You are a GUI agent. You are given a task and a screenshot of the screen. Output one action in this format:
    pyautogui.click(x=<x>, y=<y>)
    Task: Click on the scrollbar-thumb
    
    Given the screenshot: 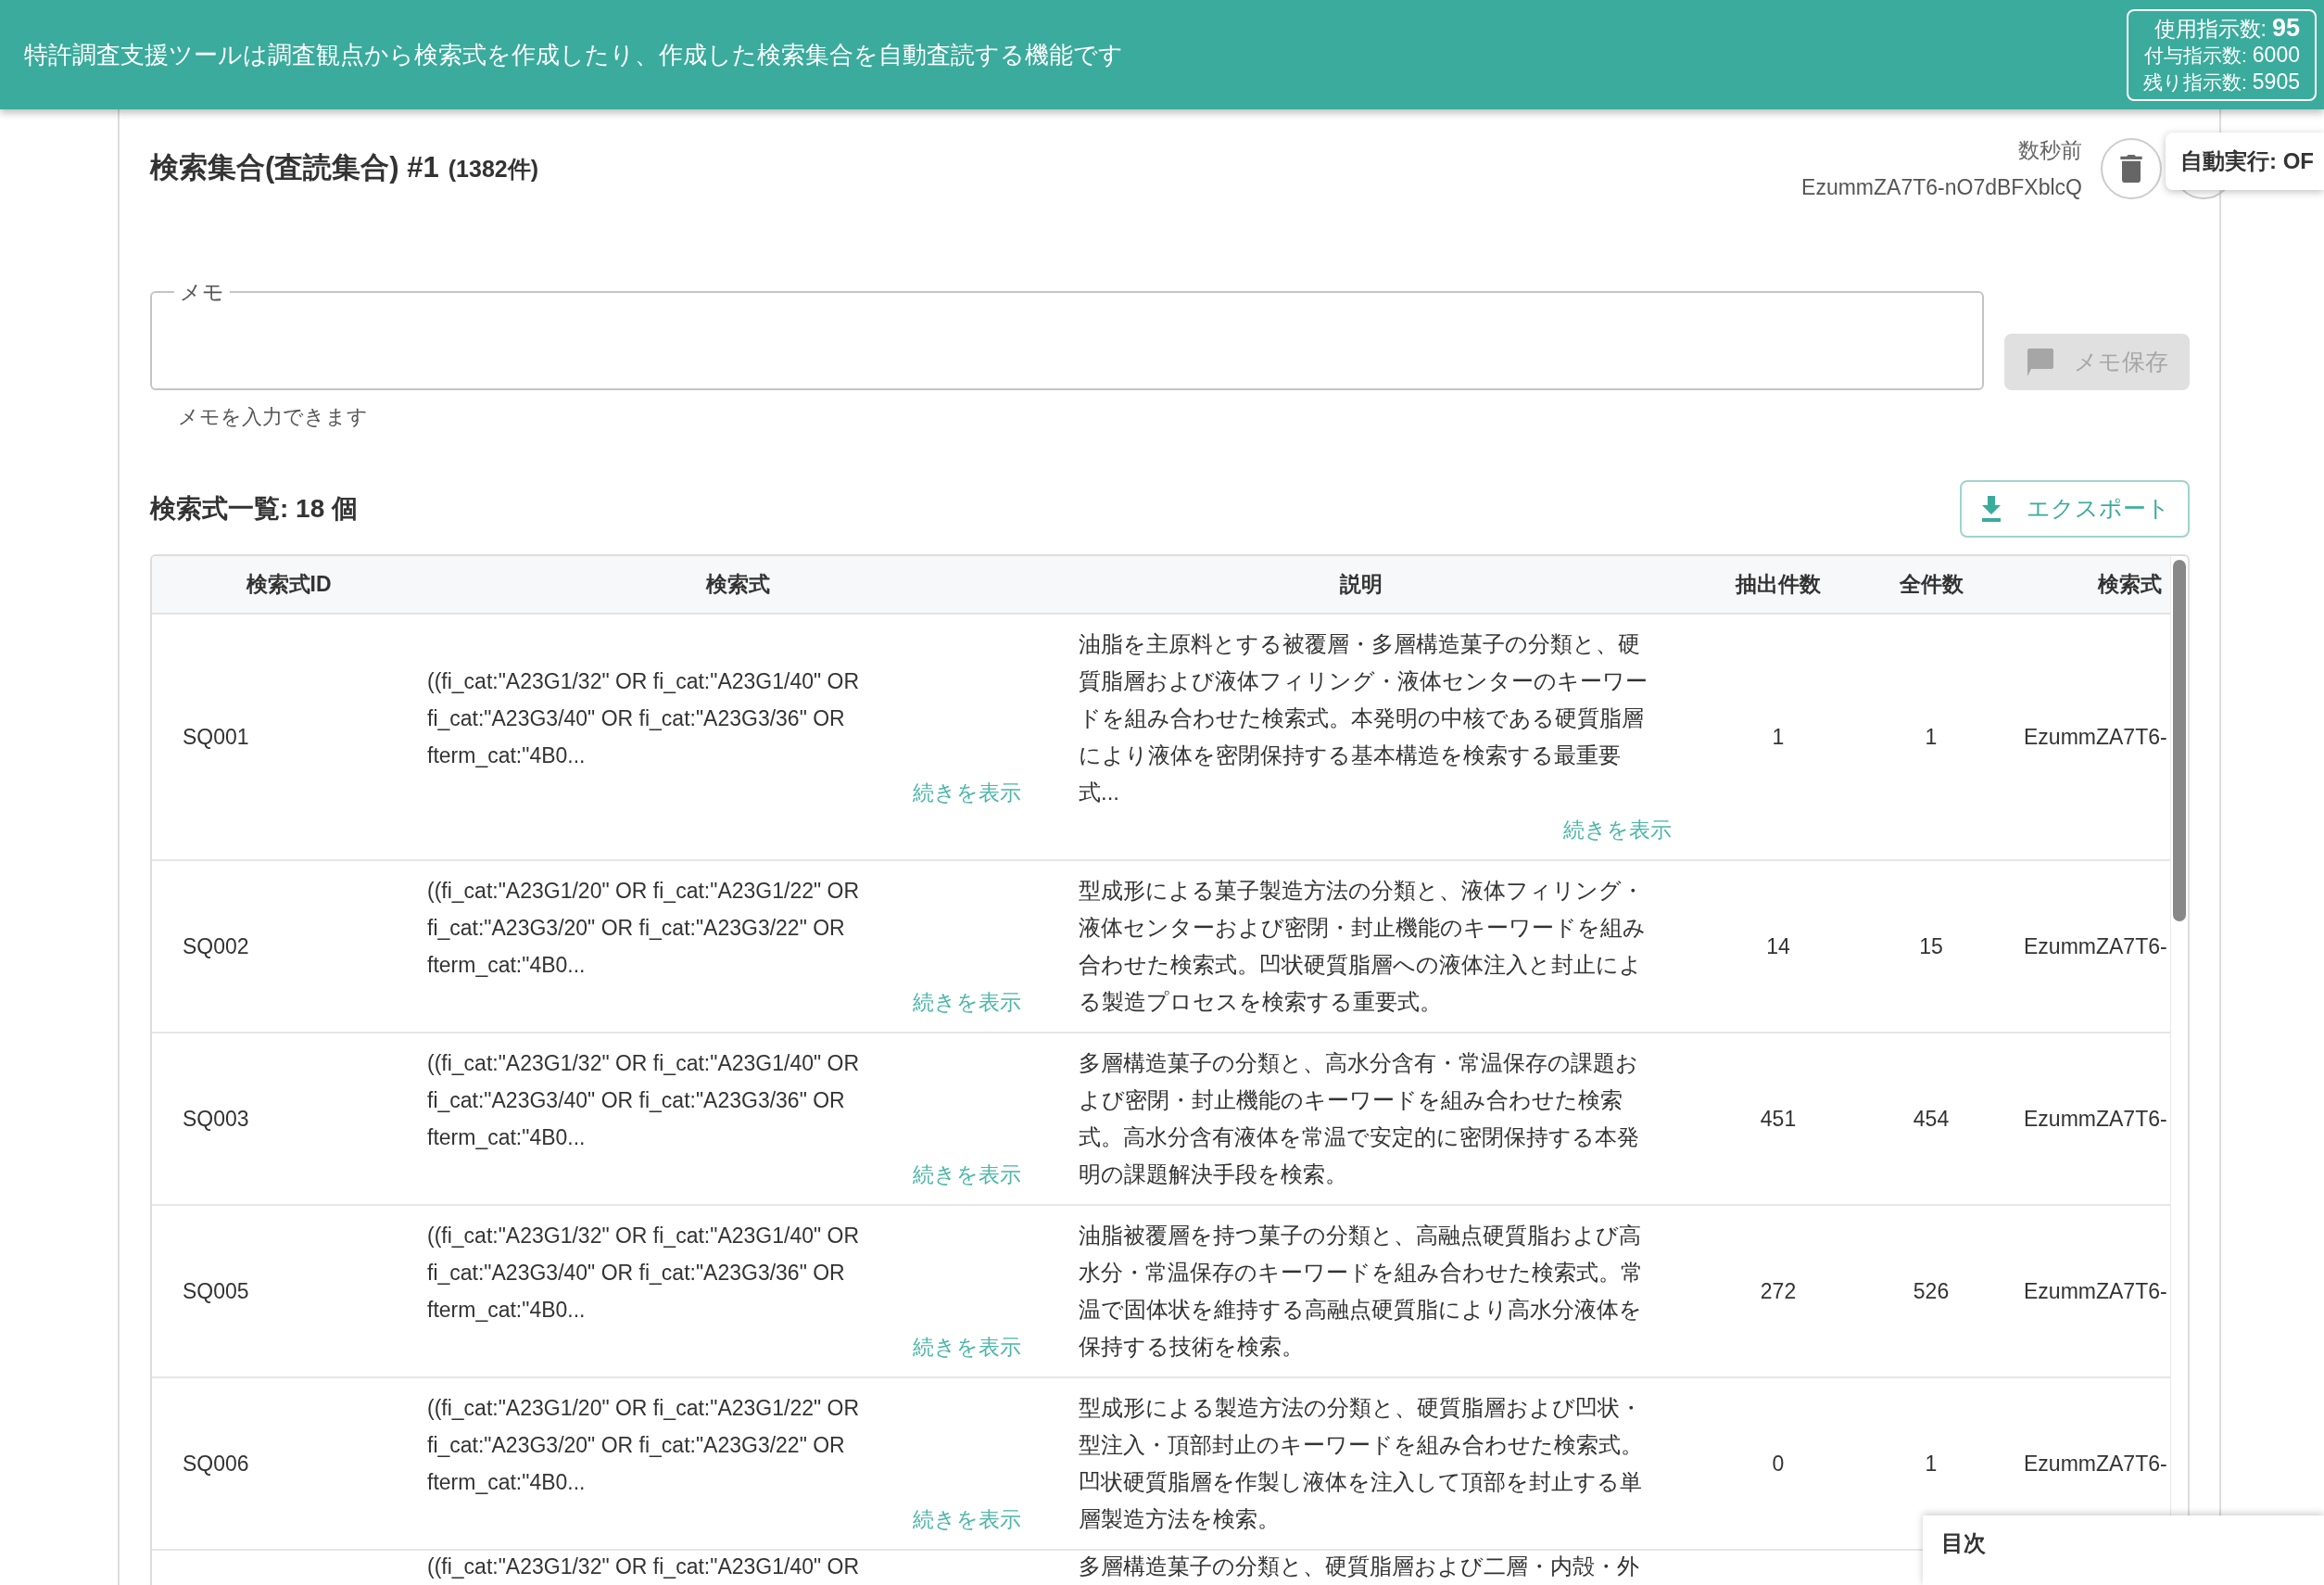 What is the action you would take?
    pyautogui.click(x=2179, y=740)
    